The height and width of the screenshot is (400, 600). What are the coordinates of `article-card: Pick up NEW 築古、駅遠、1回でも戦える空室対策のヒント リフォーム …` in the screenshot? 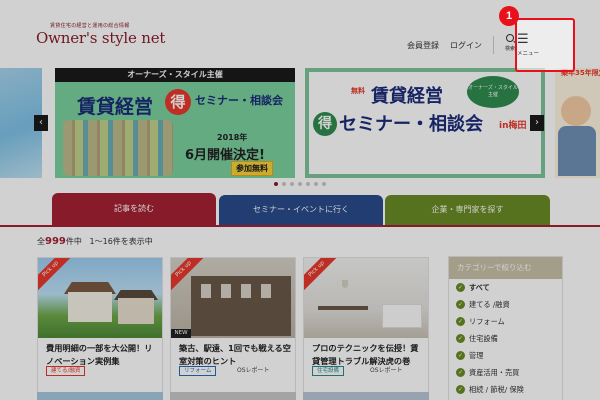 It's located at (233, 328).